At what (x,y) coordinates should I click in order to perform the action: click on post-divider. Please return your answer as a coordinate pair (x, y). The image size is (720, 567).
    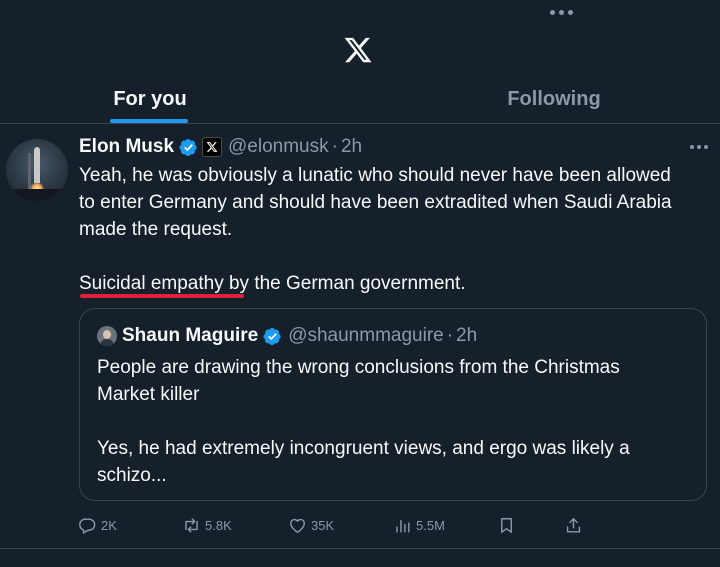
    Looking at the image, I should click on (360, 548).